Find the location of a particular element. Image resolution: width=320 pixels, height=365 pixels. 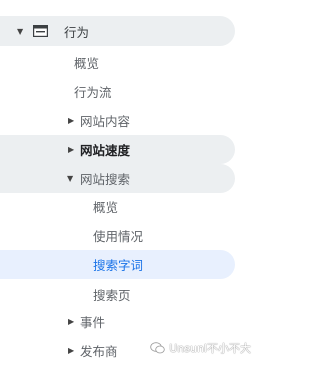

nav-item-label: 搜索字词 is located at coordinates (118, 265).